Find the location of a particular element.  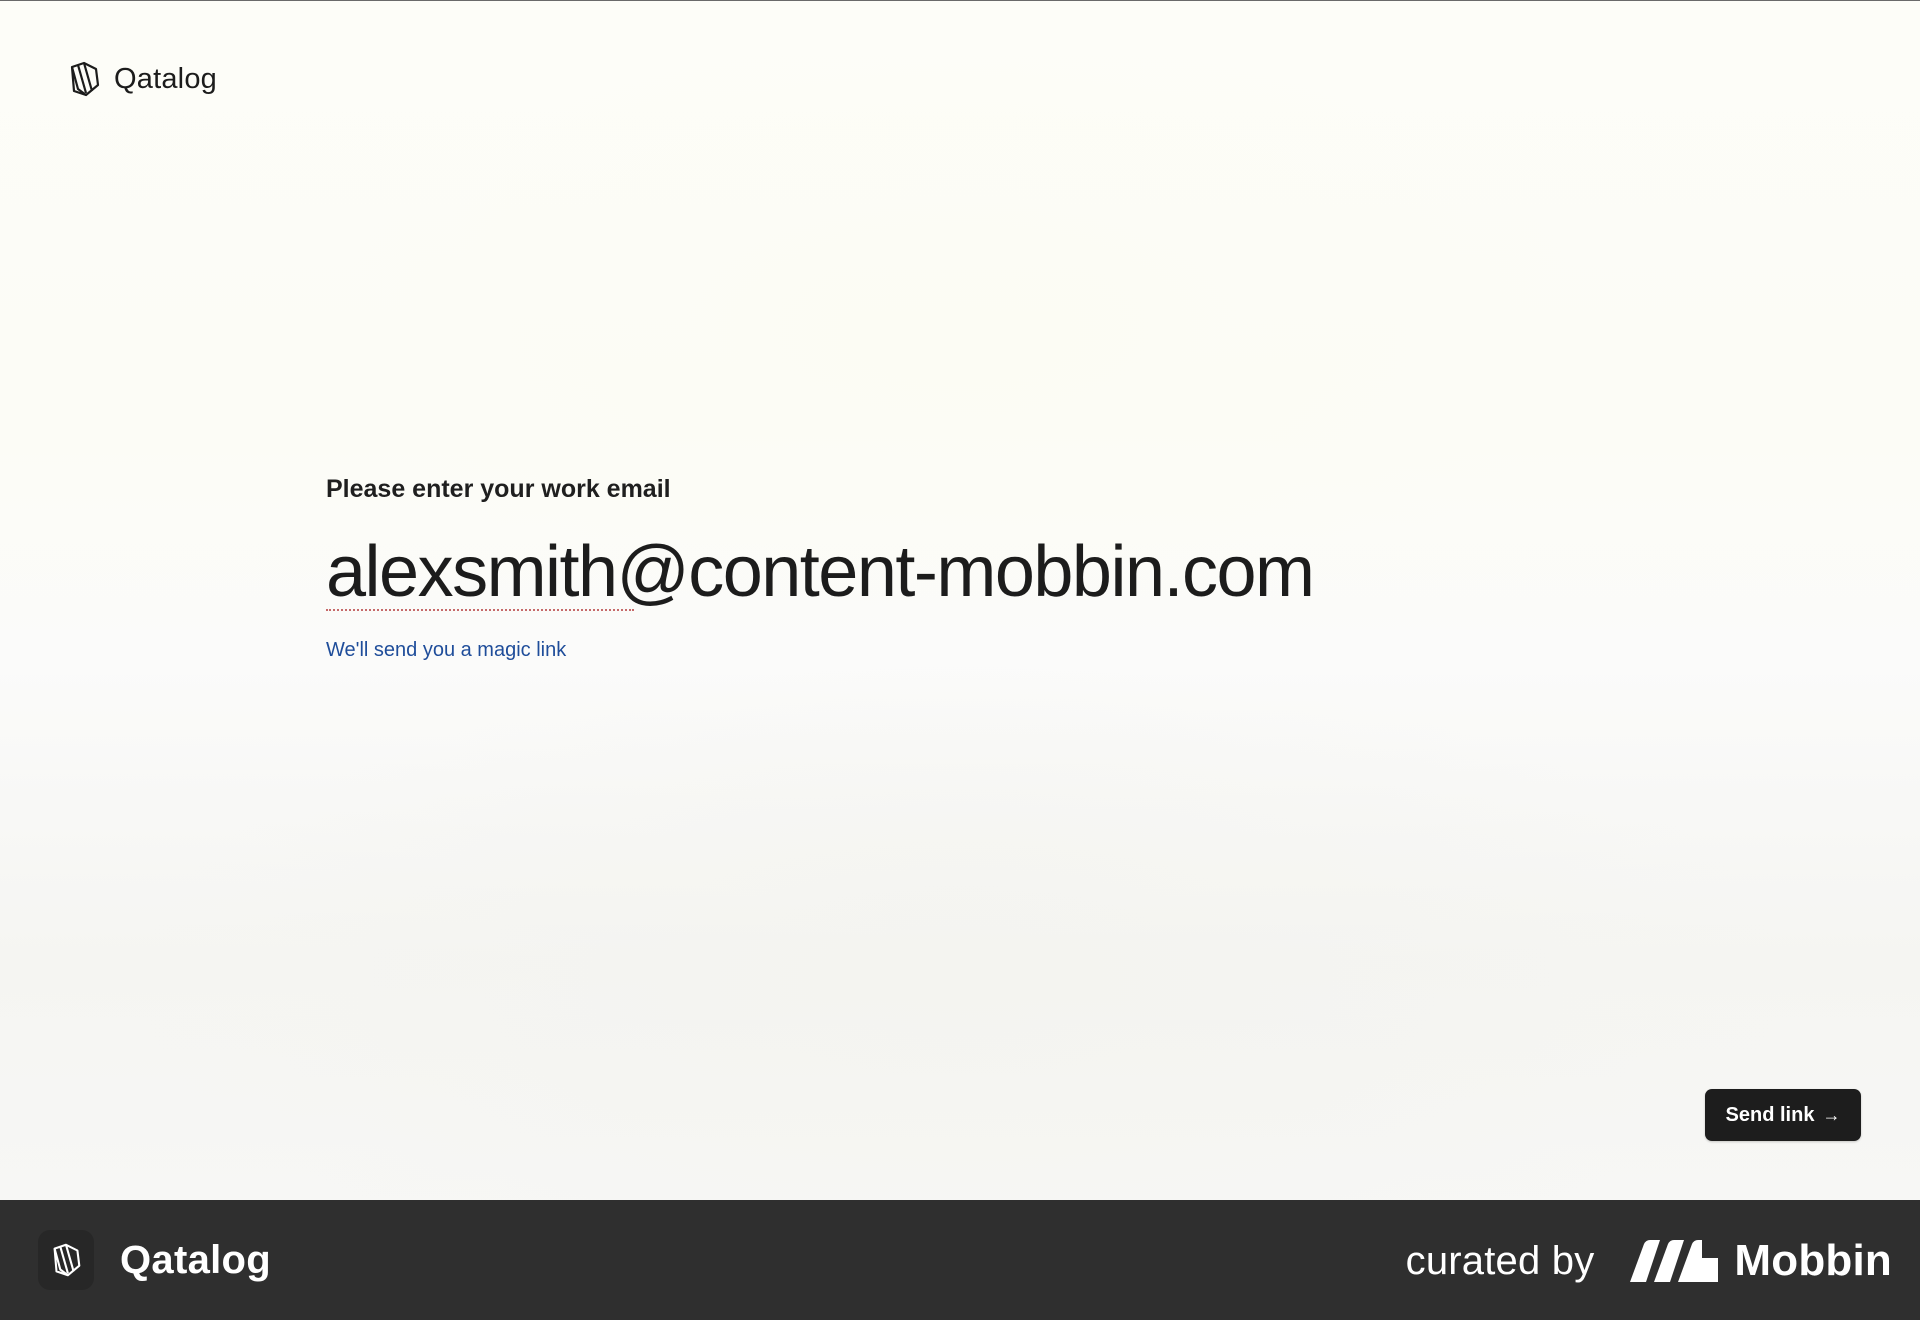

footer-attribution: curated by Mobbin is located at coordinates (1649, 1261).